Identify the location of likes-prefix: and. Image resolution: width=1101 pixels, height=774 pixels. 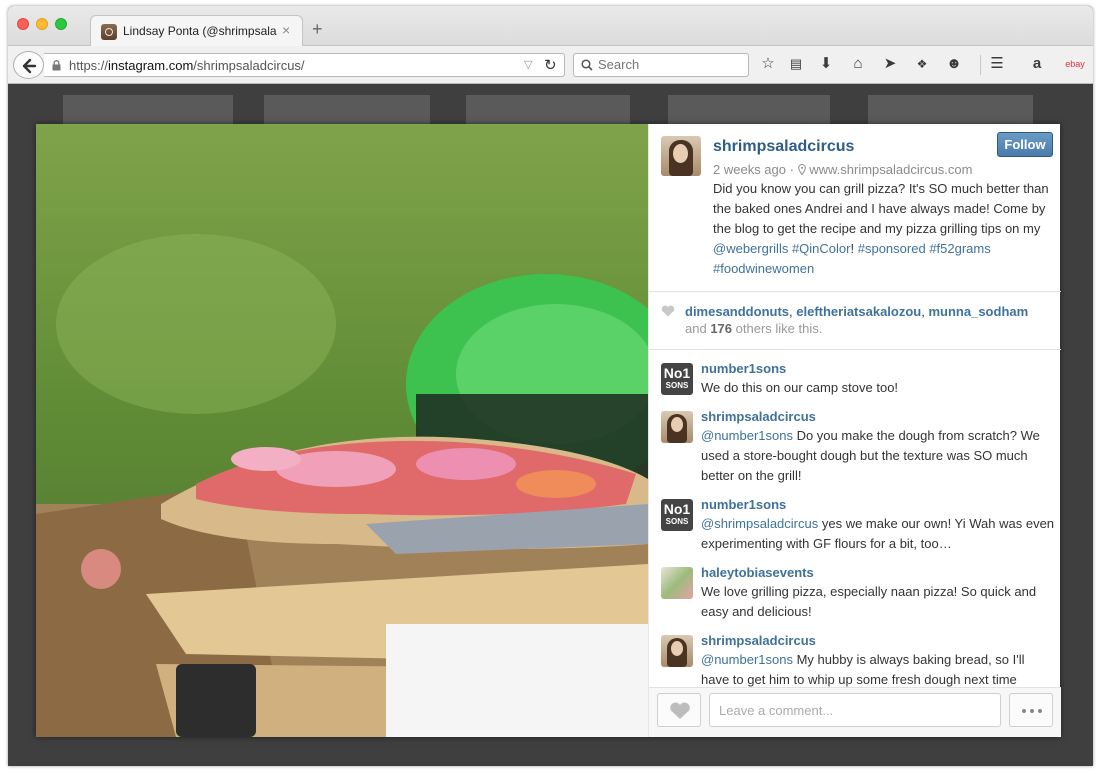
(696, 328).